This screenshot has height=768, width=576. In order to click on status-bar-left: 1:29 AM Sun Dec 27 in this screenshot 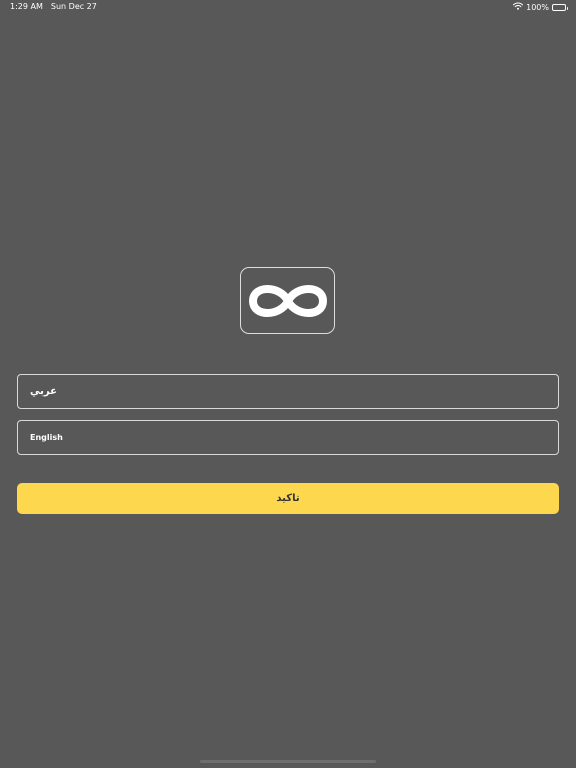, I will do `click(53, 6)`.